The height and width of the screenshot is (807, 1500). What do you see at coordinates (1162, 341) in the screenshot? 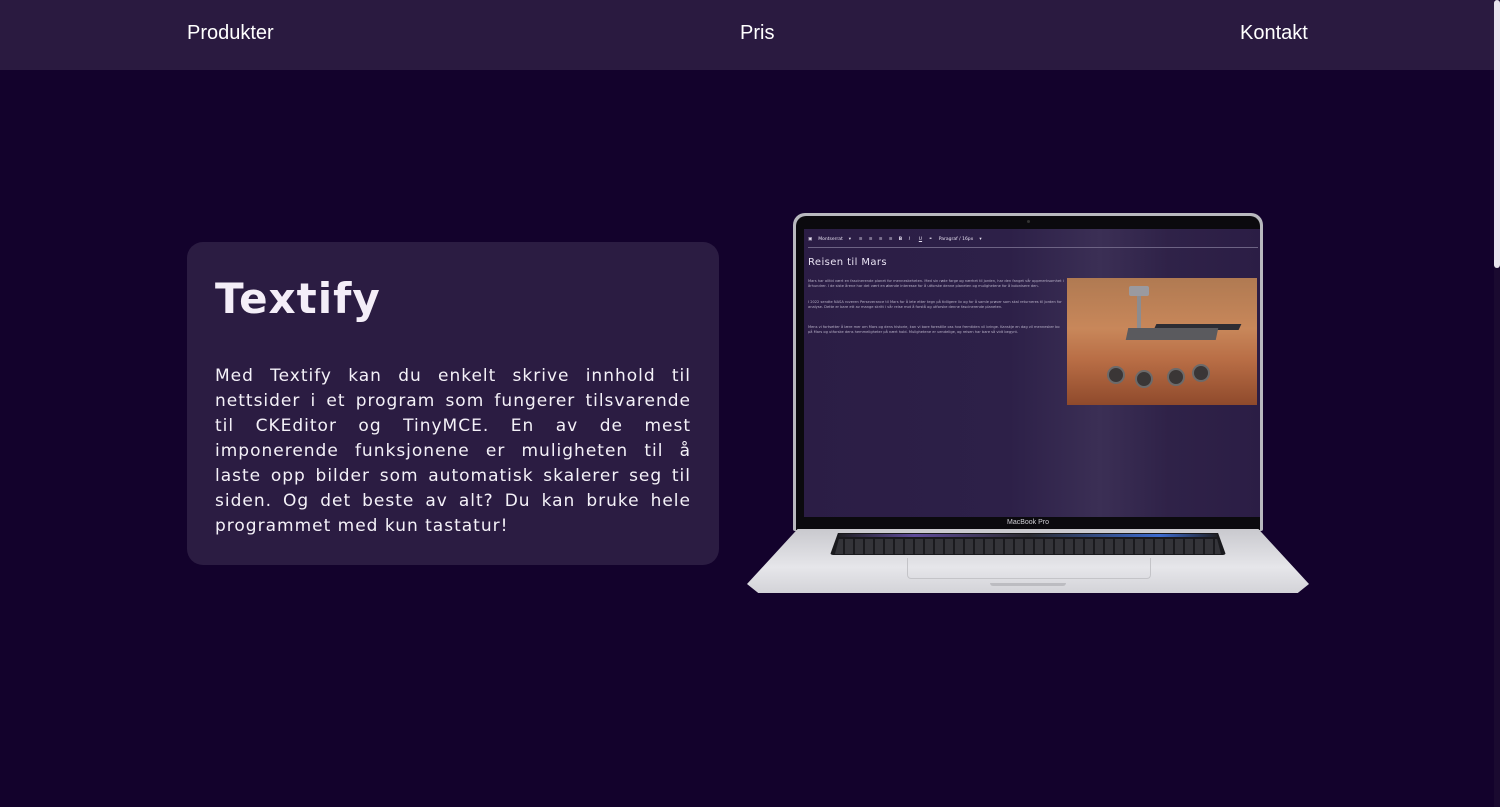
I see `mars-rover-image` at bounding box center [1162, 341].